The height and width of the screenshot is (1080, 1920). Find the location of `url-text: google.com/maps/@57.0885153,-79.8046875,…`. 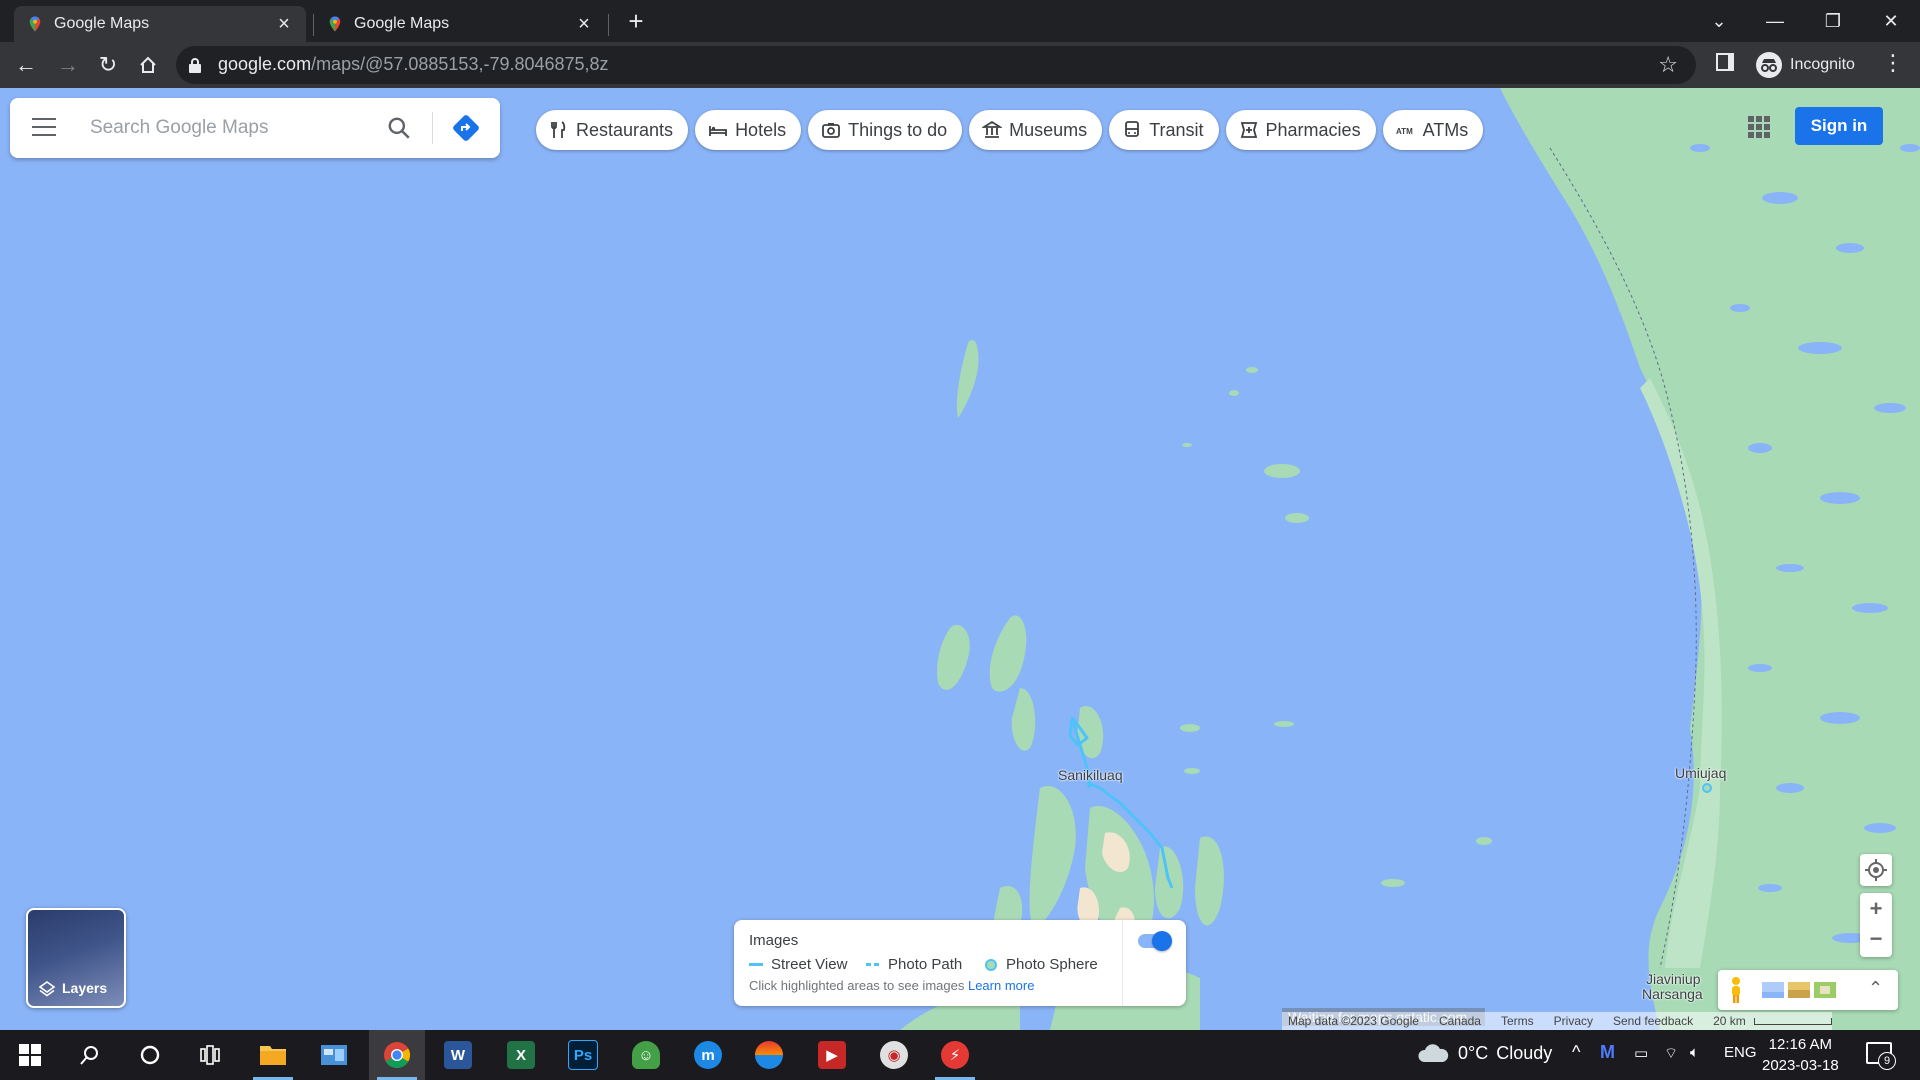

url-text: google.com/maps/@57.0885153,-79.8046875,… is located at coordinates (413, 64).